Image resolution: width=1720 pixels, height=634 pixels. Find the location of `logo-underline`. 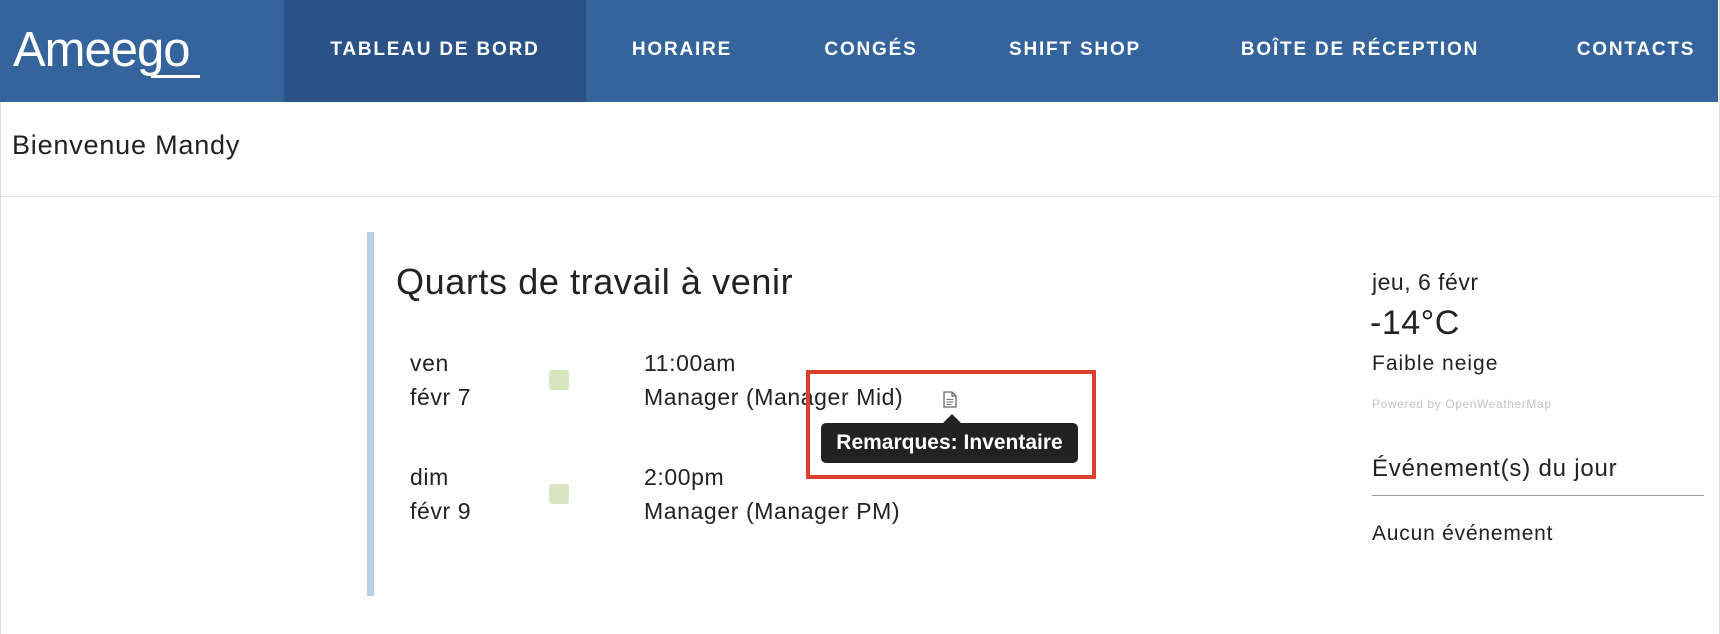

logo-underline is located at coordinates (175, 76).